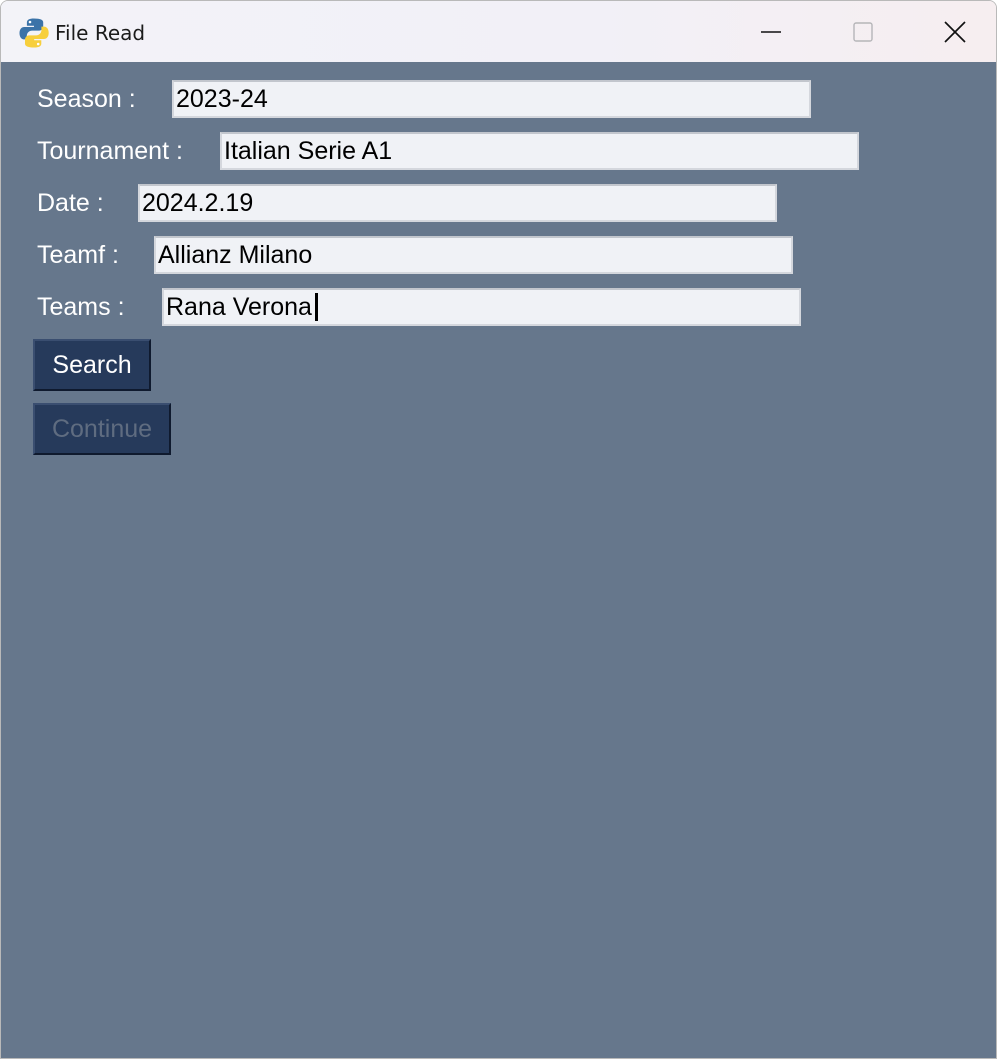 Image resolution: width=997 pixels, height=1059 pixels. I want to click on minimize-icon, so click(771, 31).